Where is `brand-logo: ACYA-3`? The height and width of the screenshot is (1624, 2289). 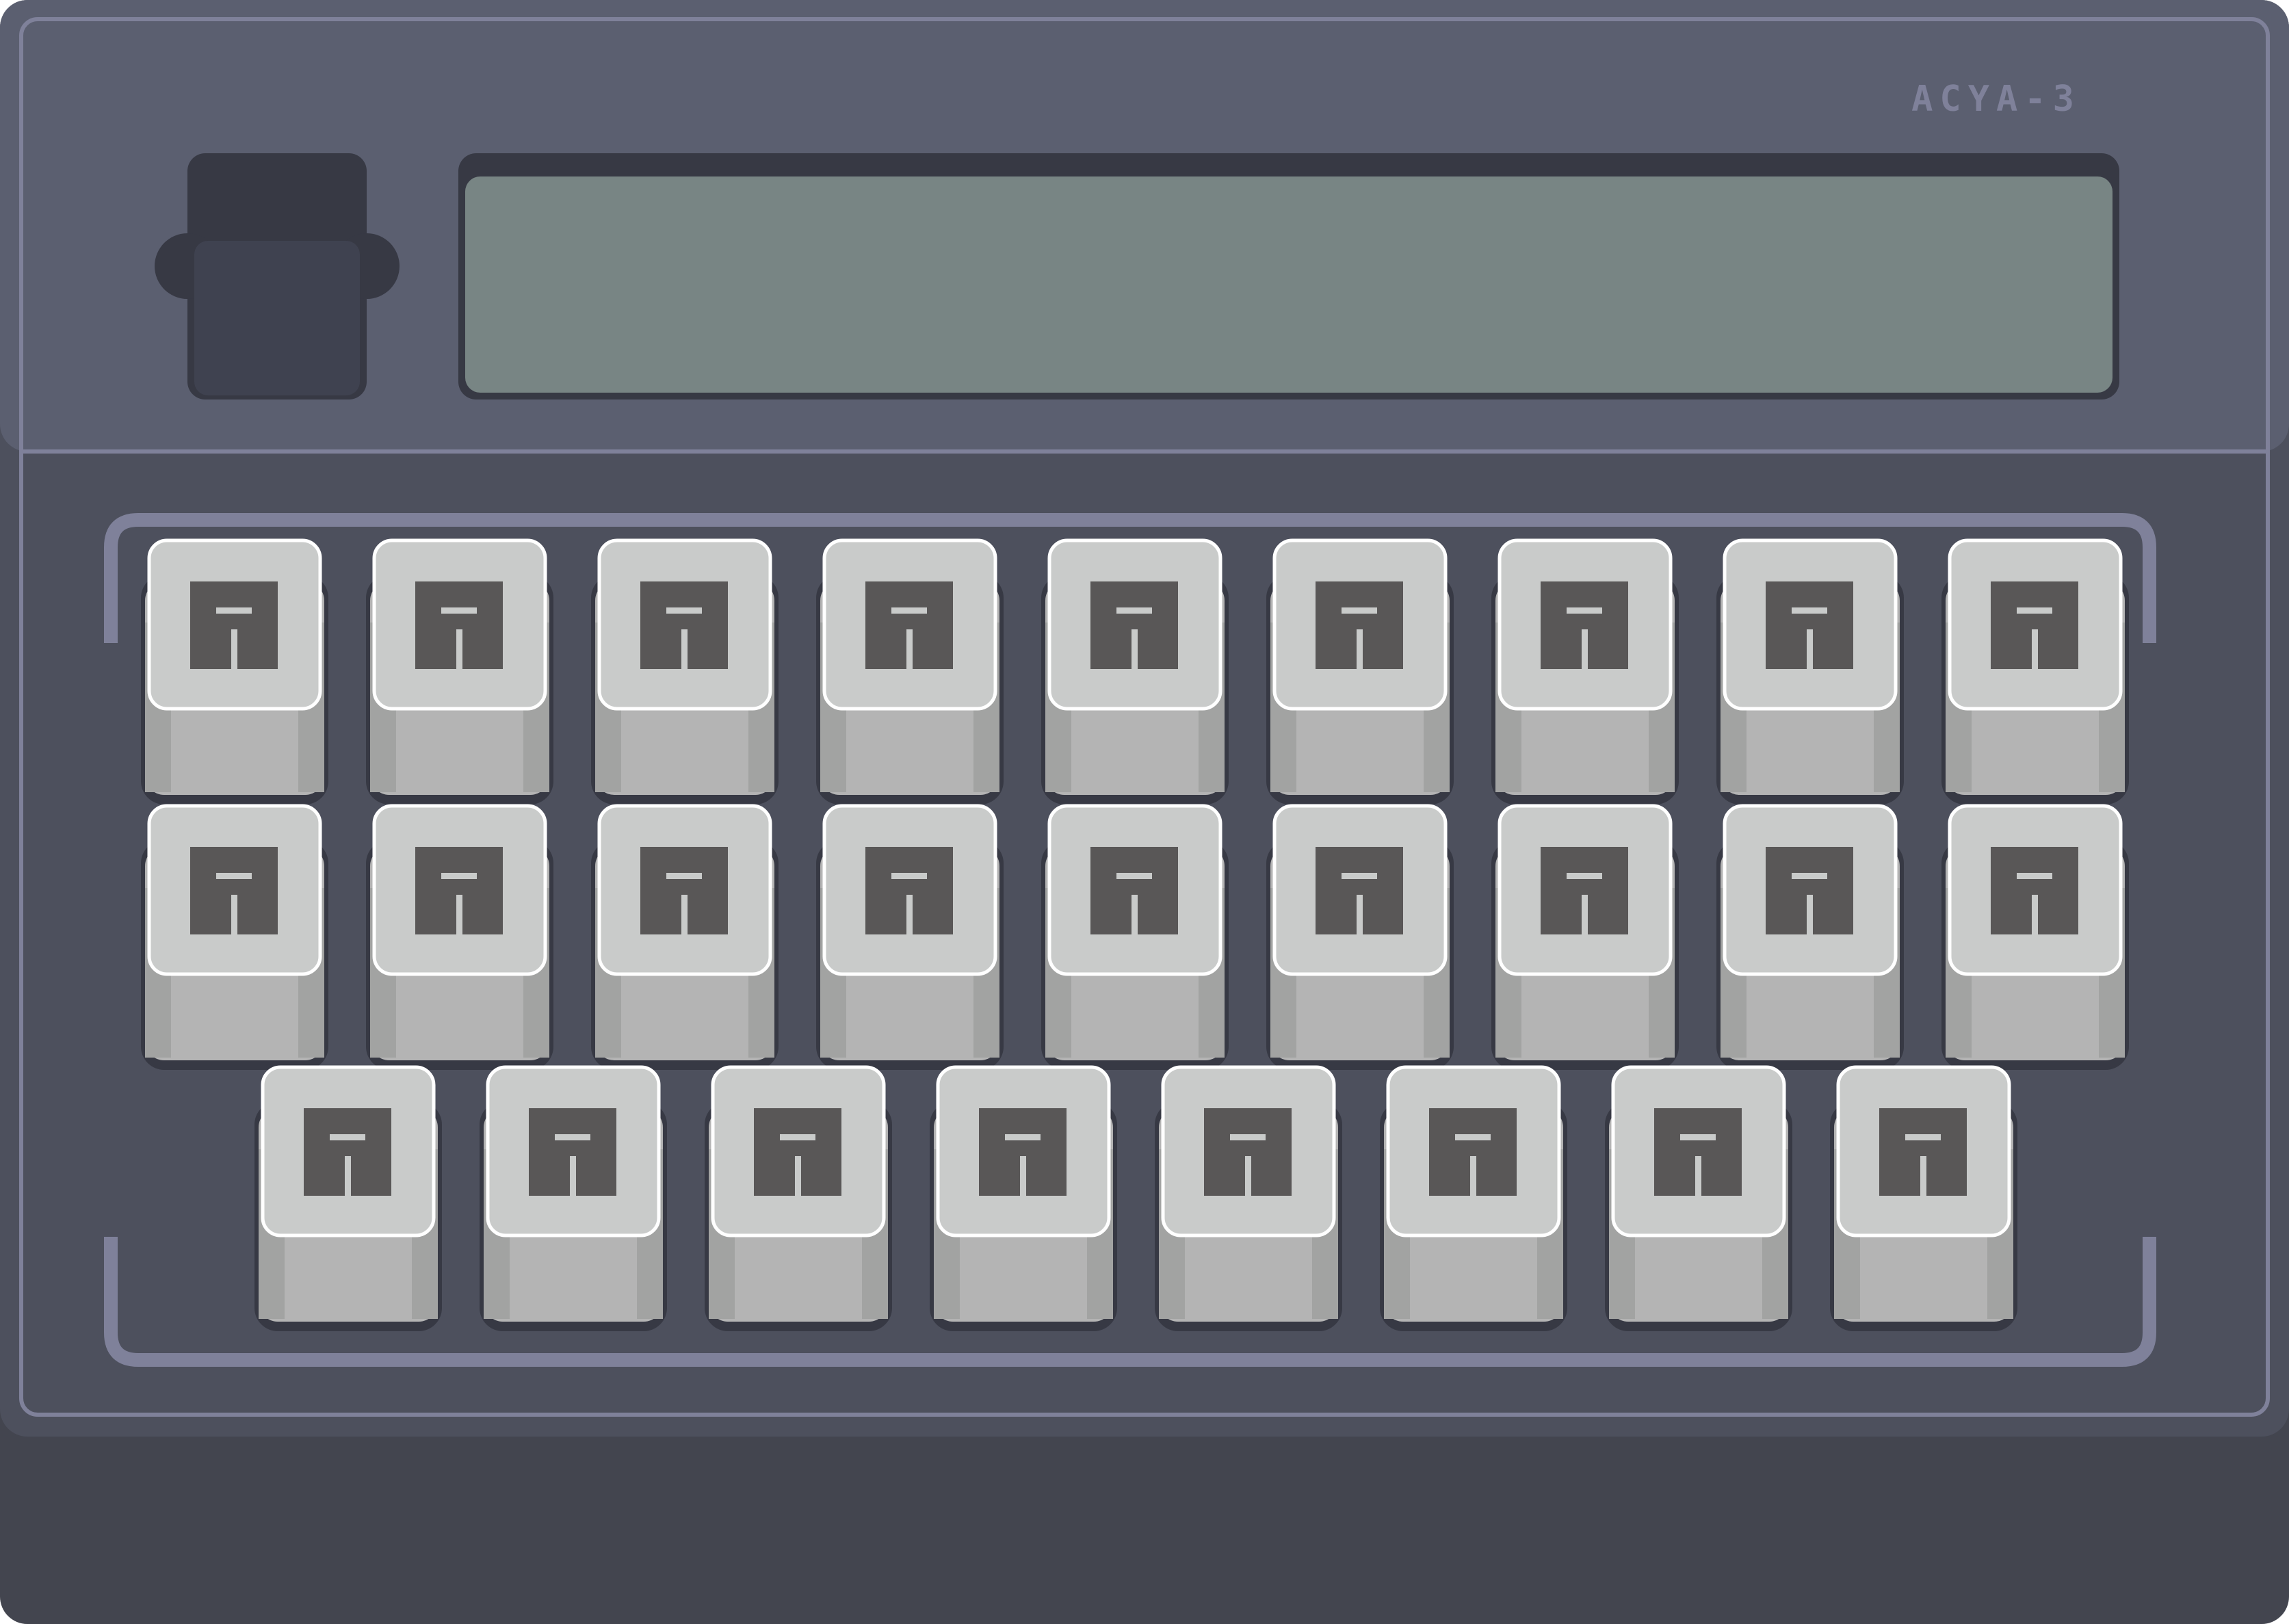
brand-logo: ACYA-3 is located at coordinates (1996, 99).